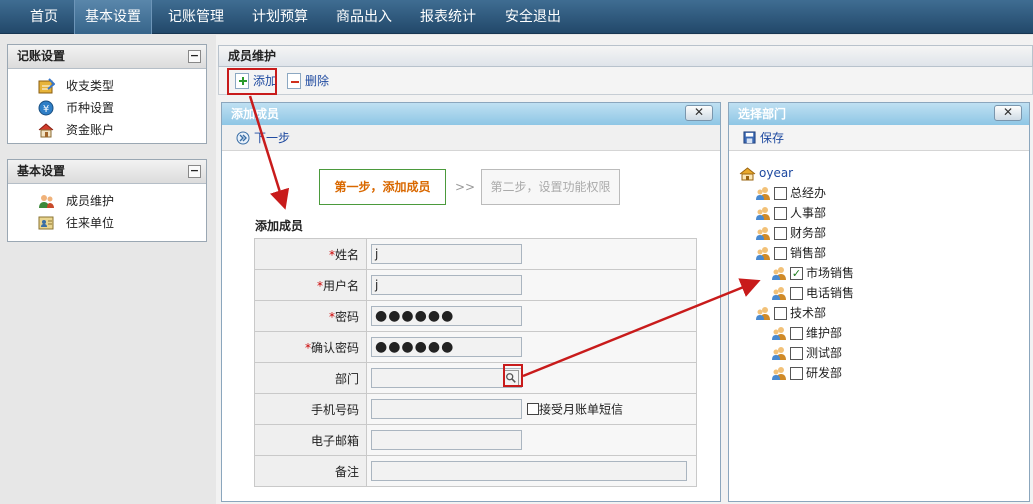 This screenshot has height=504, width=1033. I want to click on nav-bookkeeping: 记账管理, so click(196, 17).